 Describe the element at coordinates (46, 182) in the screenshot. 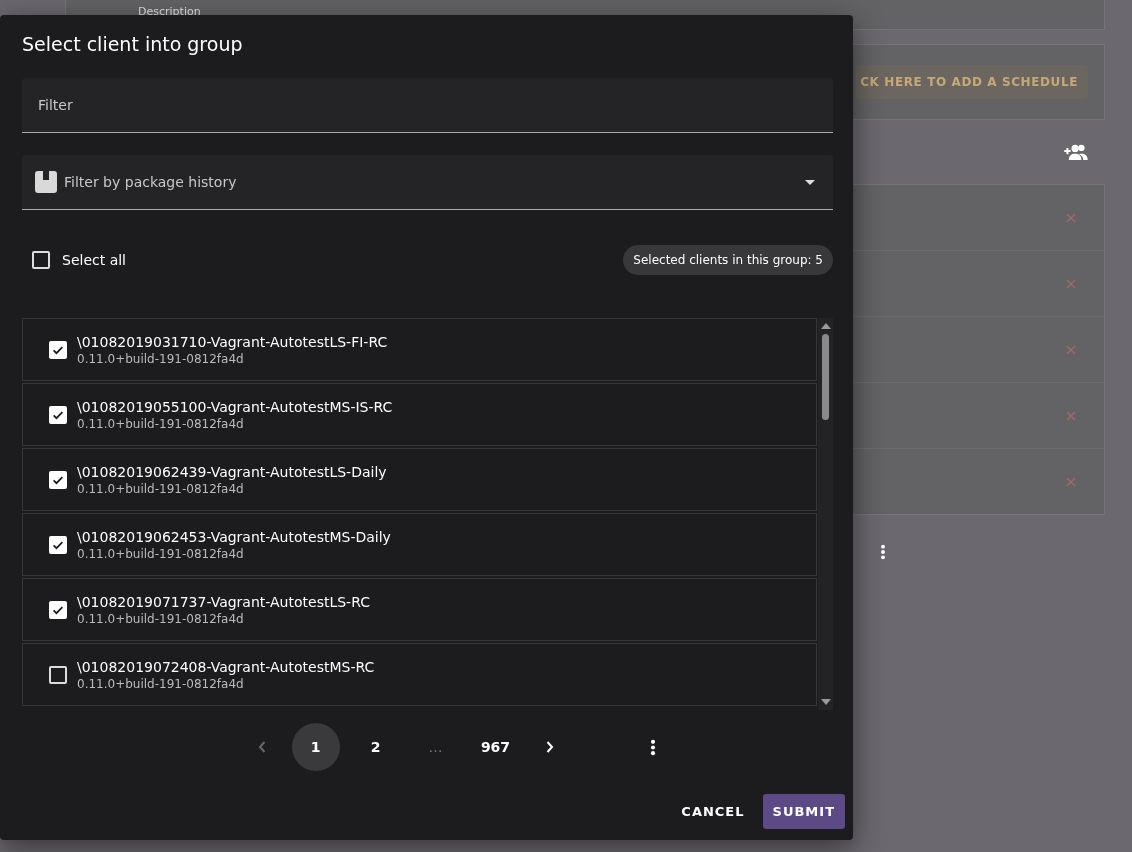

I see `package-icon` at that location.